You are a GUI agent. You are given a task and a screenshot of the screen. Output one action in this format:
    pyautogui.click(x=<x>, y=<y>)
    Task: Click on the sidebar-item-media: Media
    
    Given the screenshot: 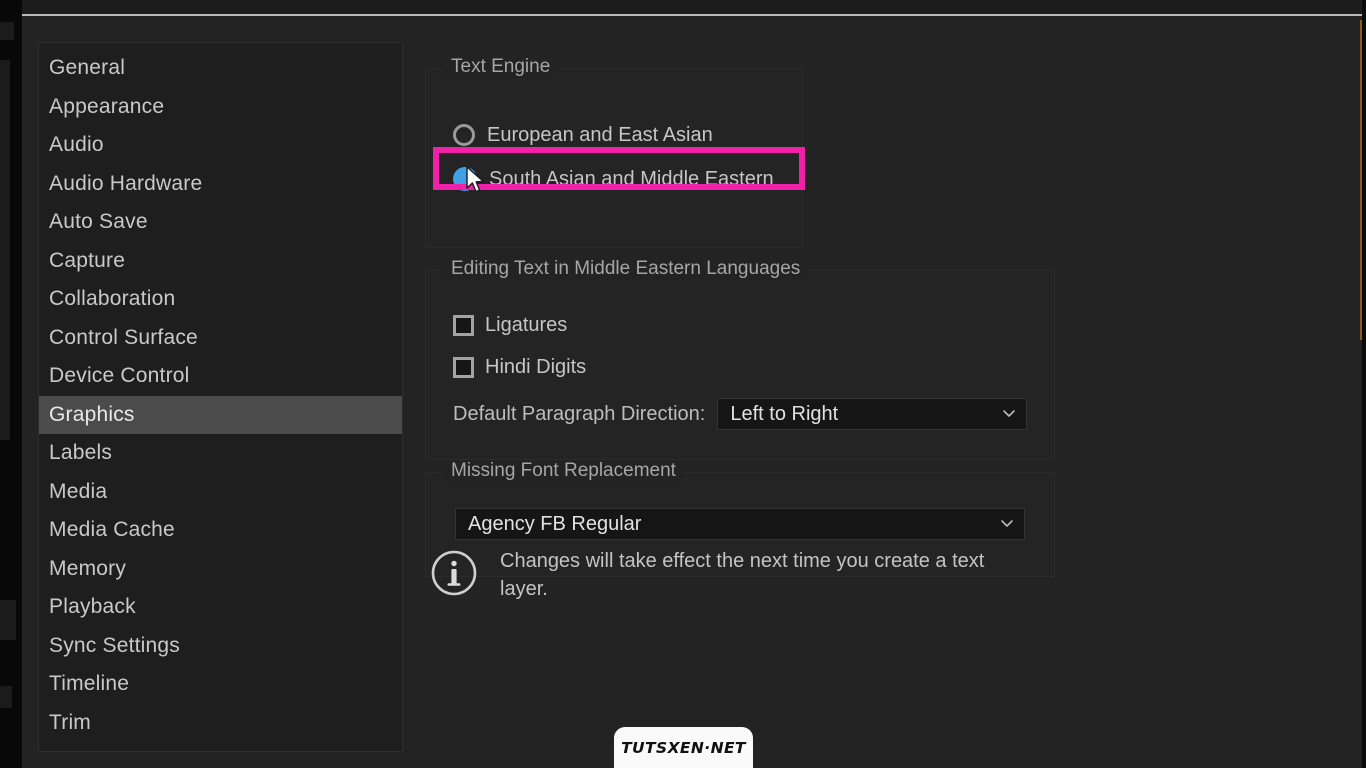 What is the action you would take?
    pyautogui.click(x=220, y=492)
    